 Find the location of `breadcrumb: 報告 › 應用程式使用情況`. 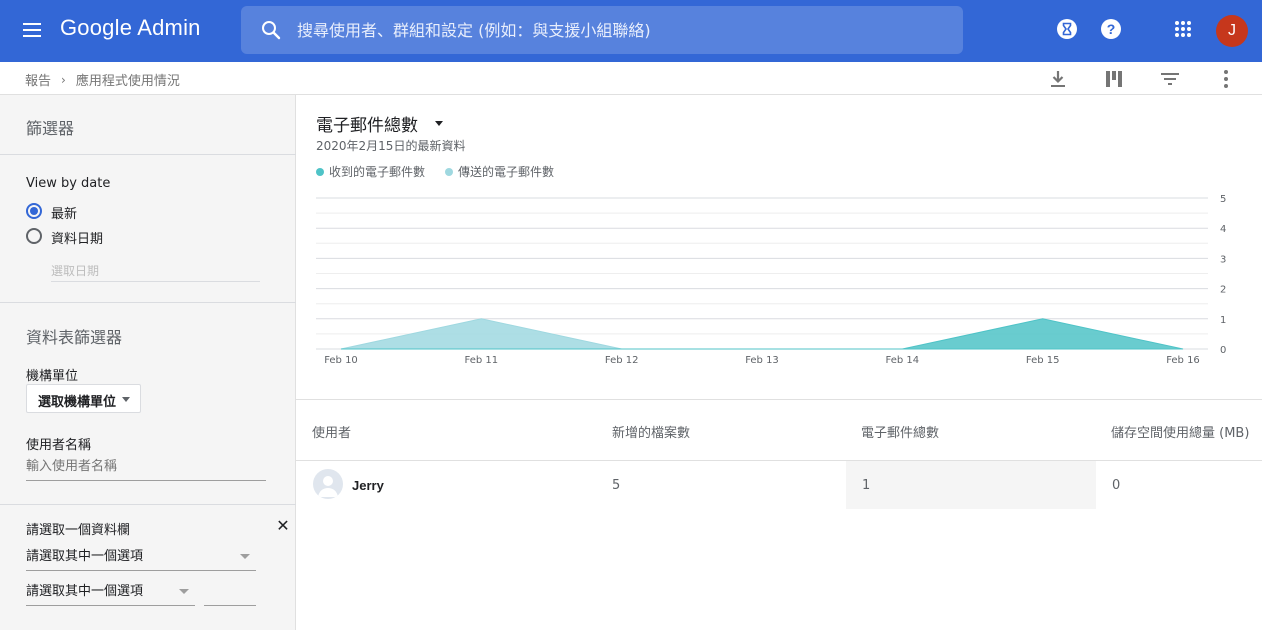

breadcrumb: 報告 › 應用程式使用情況 is located at coordinates (102, 80).